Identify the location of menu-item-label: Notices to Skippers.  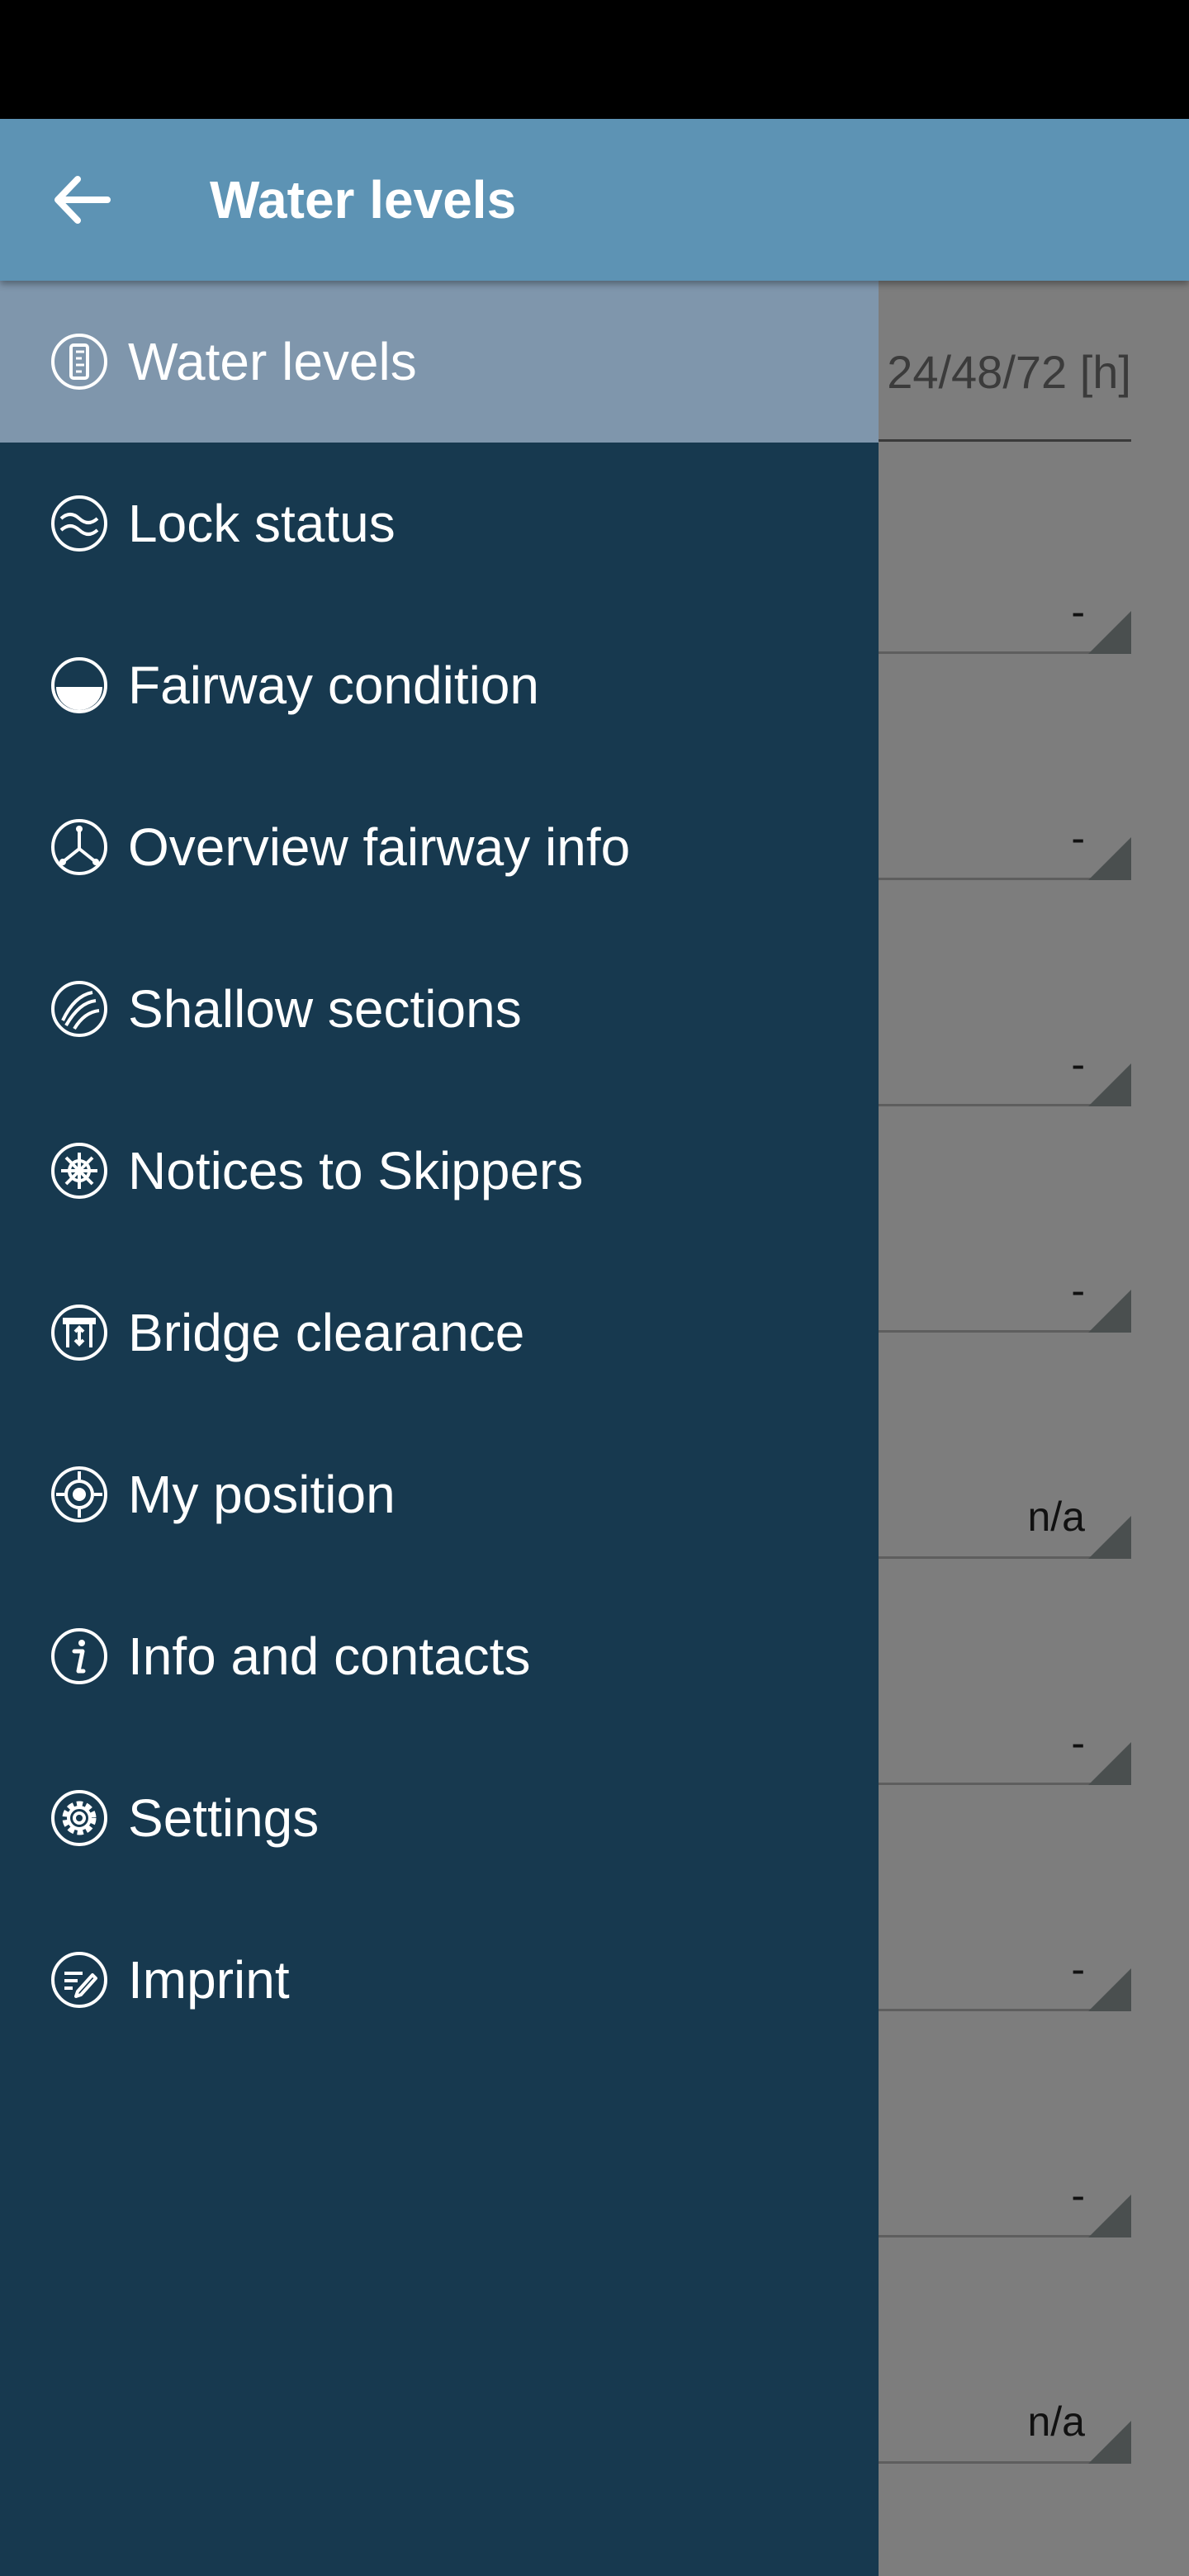
(356, 1170).